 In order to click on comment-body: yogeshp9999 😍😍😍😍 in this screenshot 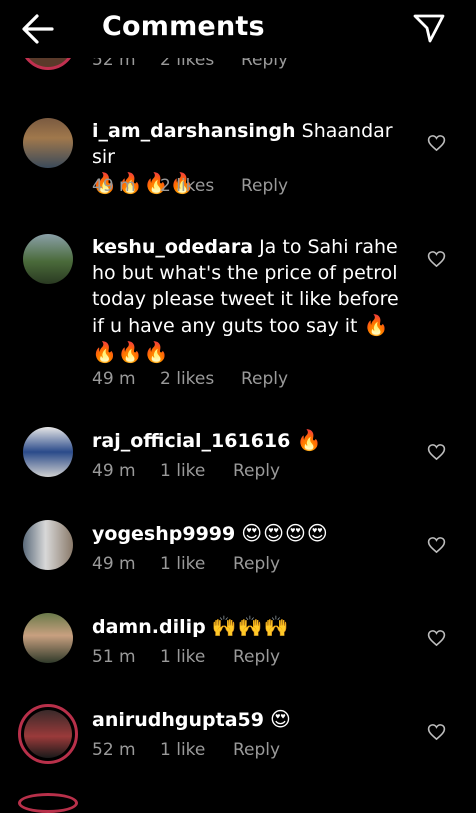, I will do `click(252, 533)`.